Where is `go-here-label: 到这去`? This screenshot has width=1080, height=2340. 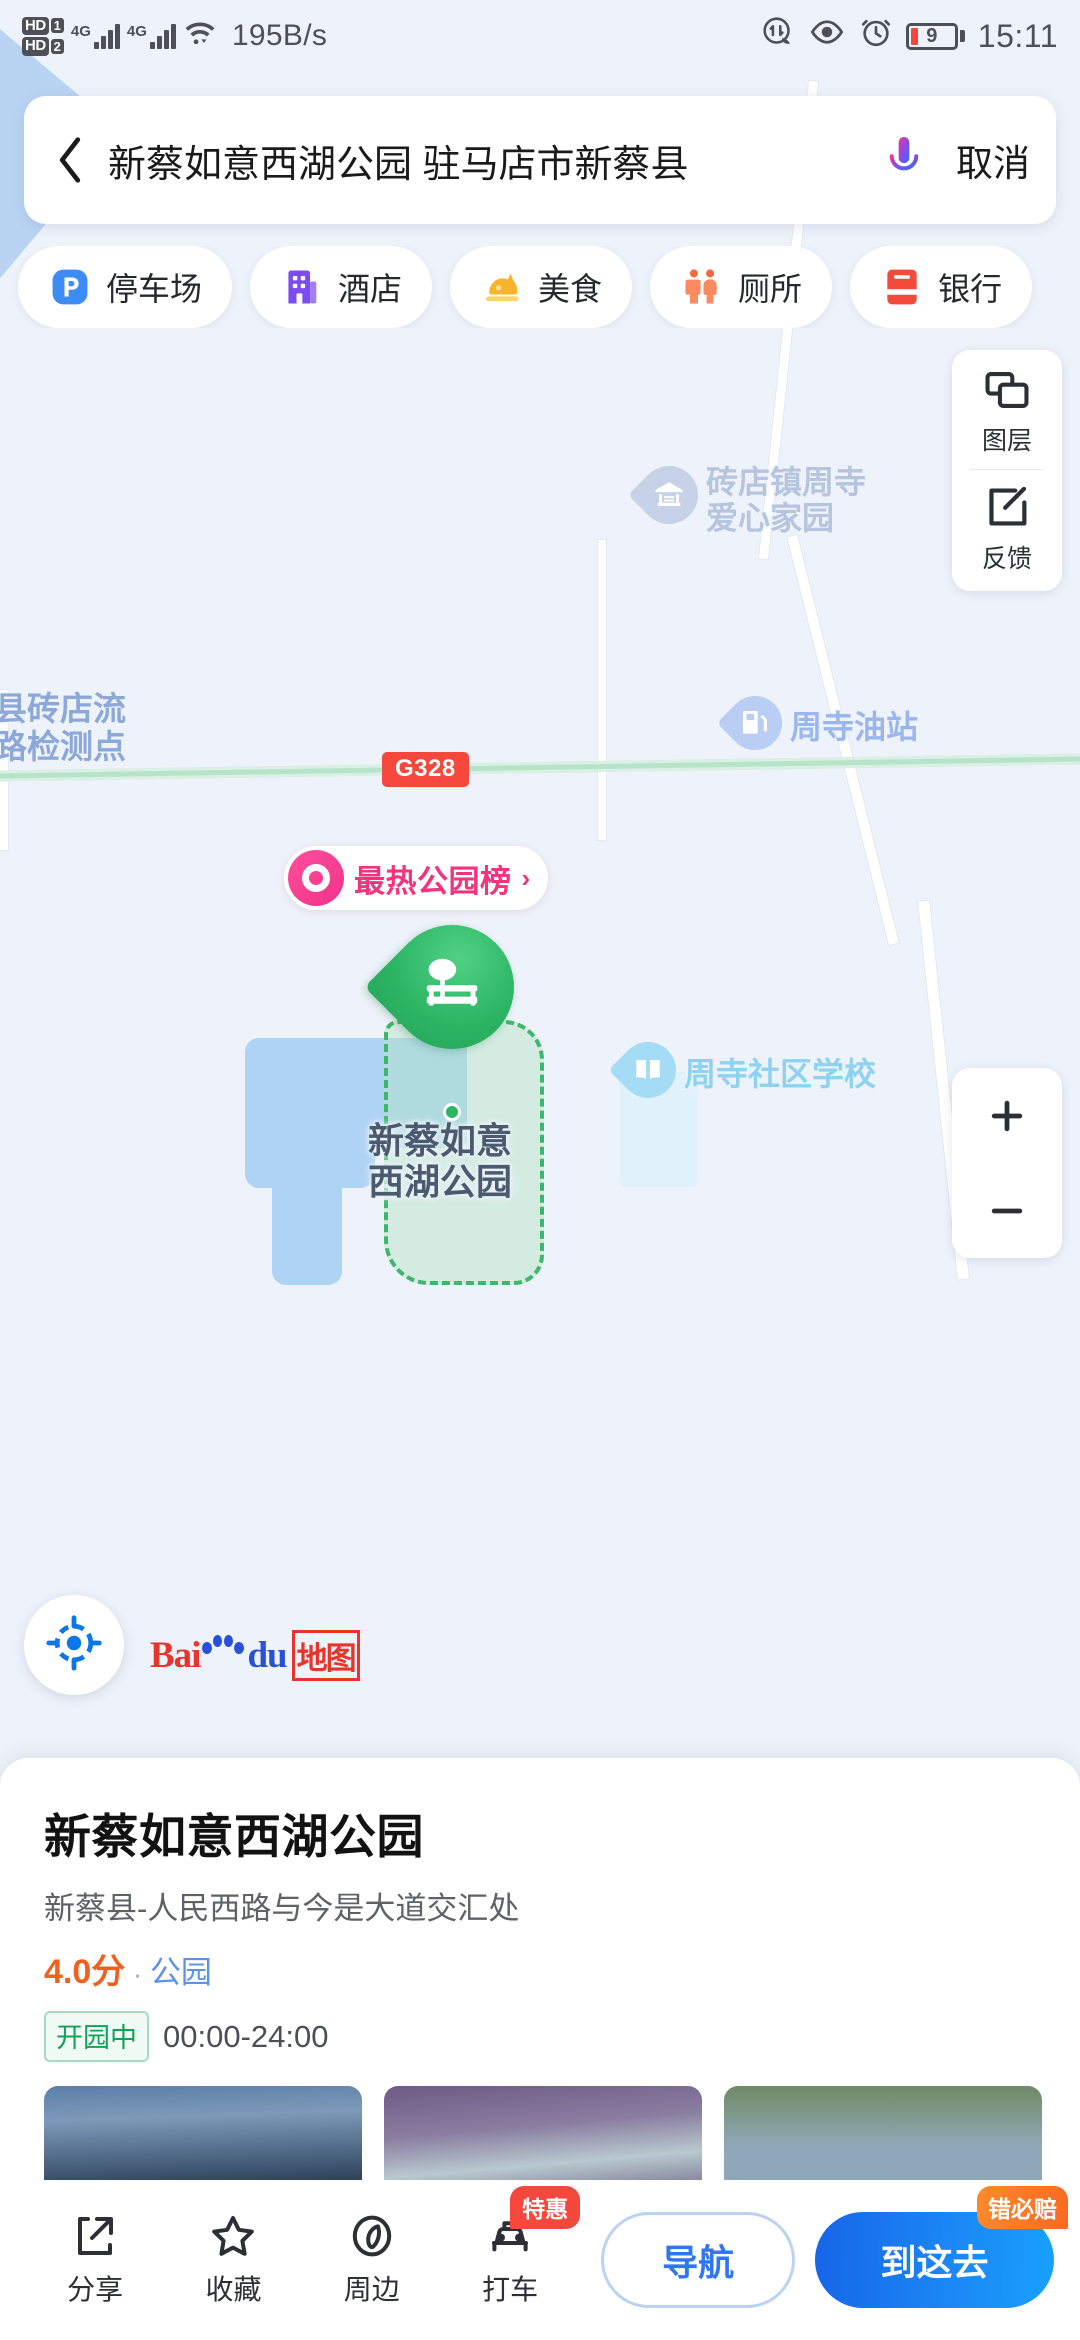
go-here-label: 到这去 is located at coordinates (934, 2262).